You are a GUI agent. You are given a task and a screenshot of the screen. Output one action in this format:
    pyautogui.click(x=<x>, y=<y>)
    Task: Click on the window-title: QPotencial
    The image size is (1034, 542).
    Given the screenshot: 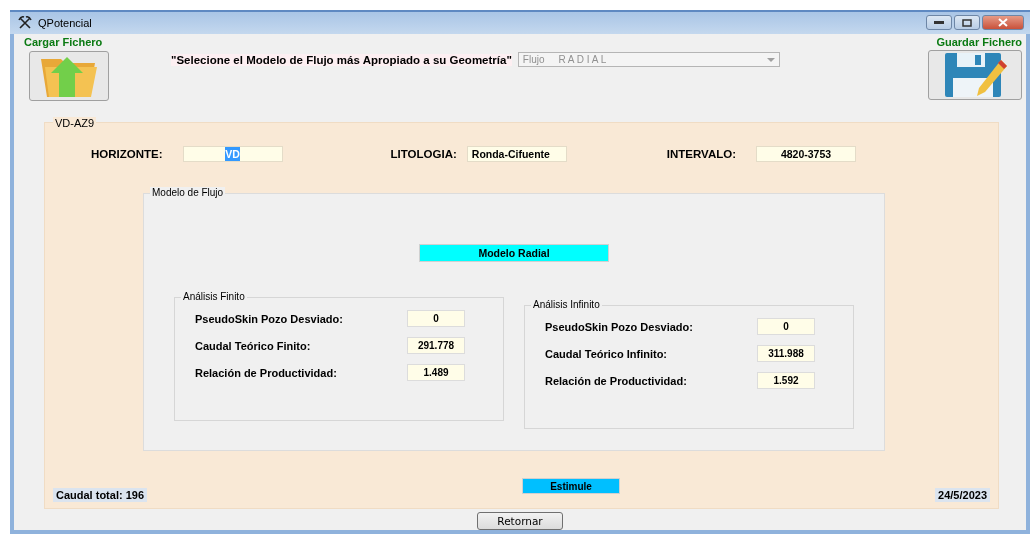 What is the action you would take?
    pyautogui.click(x=65, y=22)
    